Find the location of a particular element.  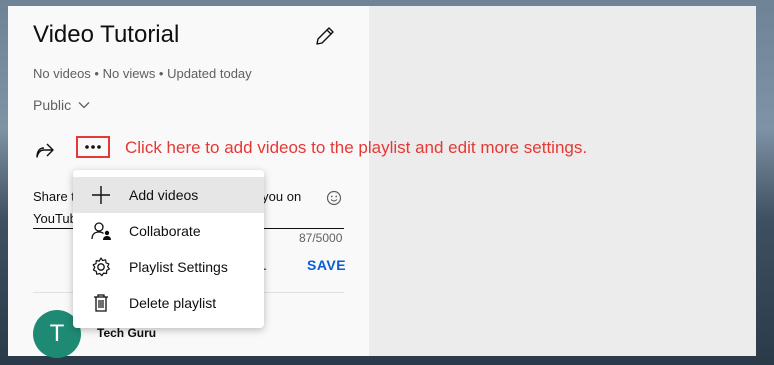

trash-icon is located at coordinates (101, 303).